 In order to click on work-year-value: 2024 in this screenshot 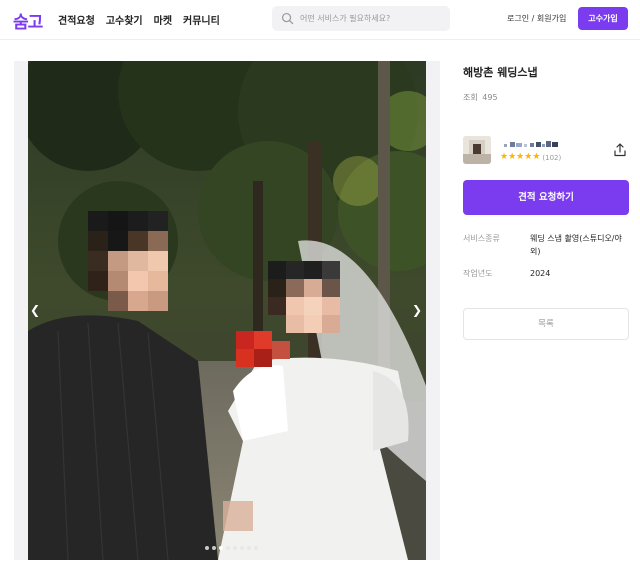, I will do `click(540, 273)`.